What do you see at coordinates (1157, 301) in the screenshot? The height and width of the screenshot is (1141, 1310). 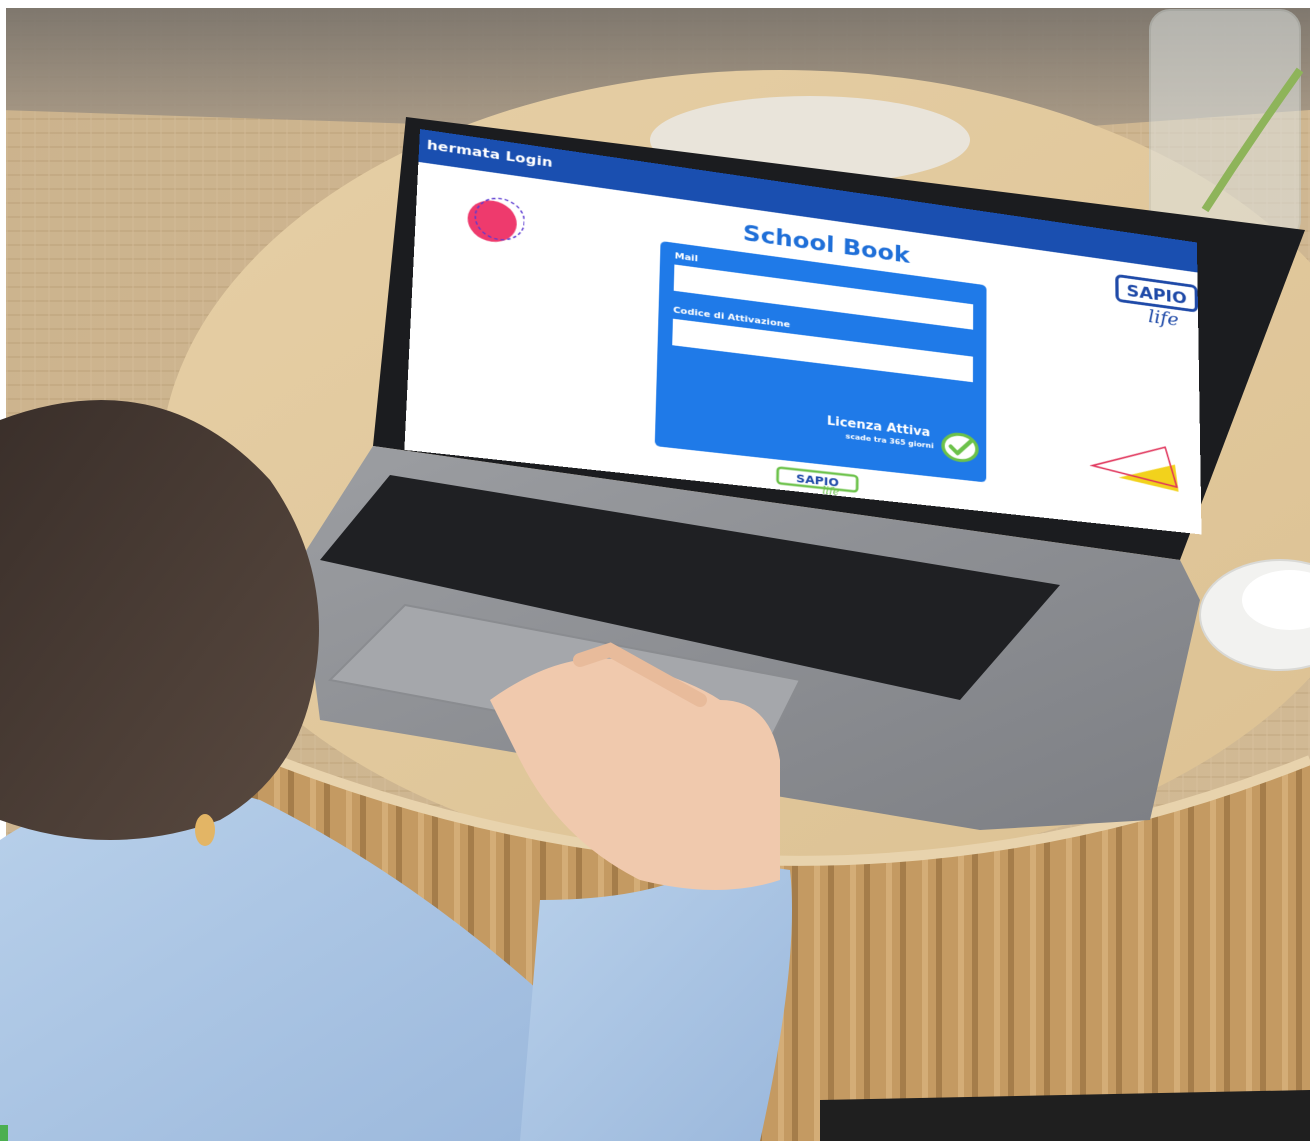 I see `sapio-life-logo: SAPIO life` at bounding box center [1157, 301].